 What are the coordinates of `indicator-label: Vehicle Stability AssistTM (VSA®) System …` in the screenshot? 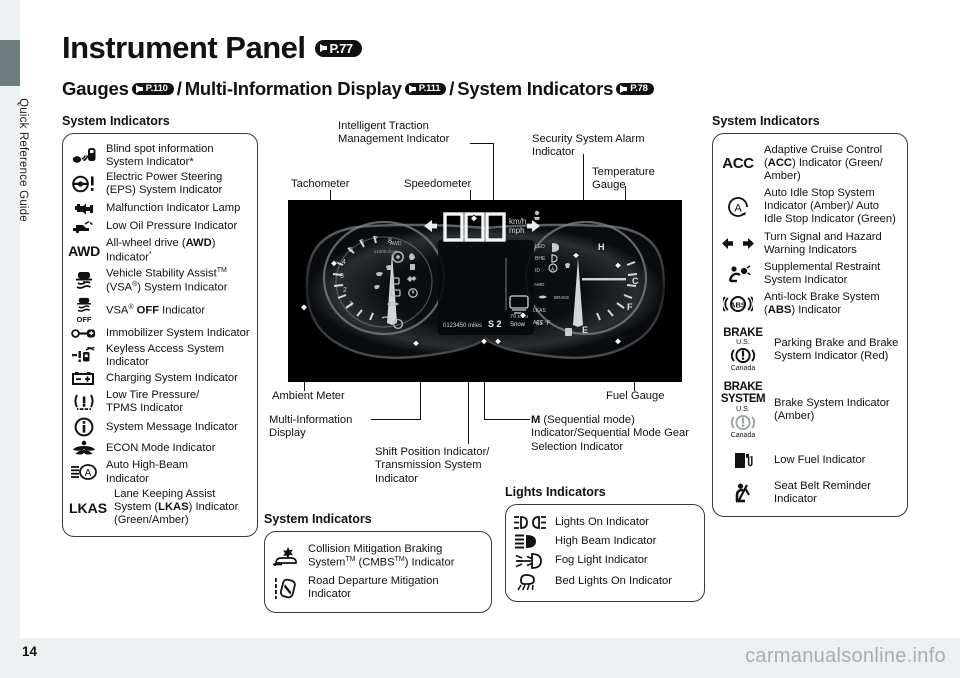 It's located at (167, 280).